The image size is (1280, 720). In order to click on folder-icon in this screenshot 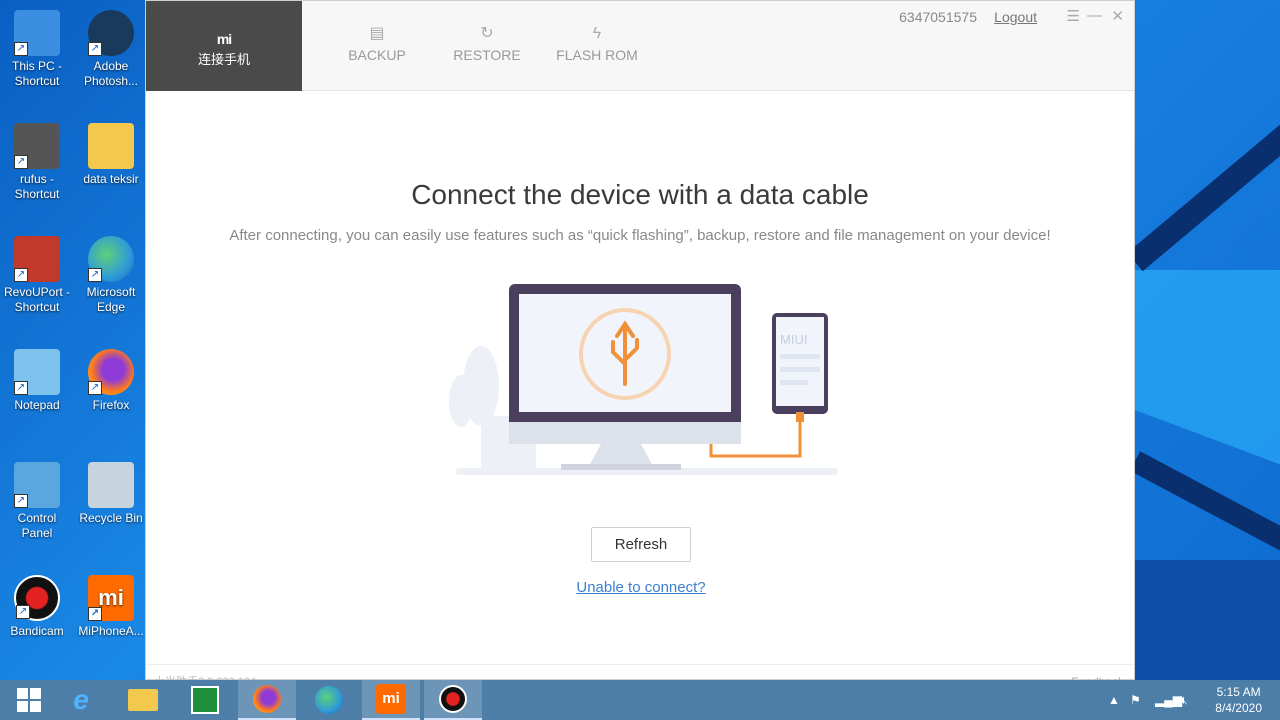, I will do `click(111, 146)`.